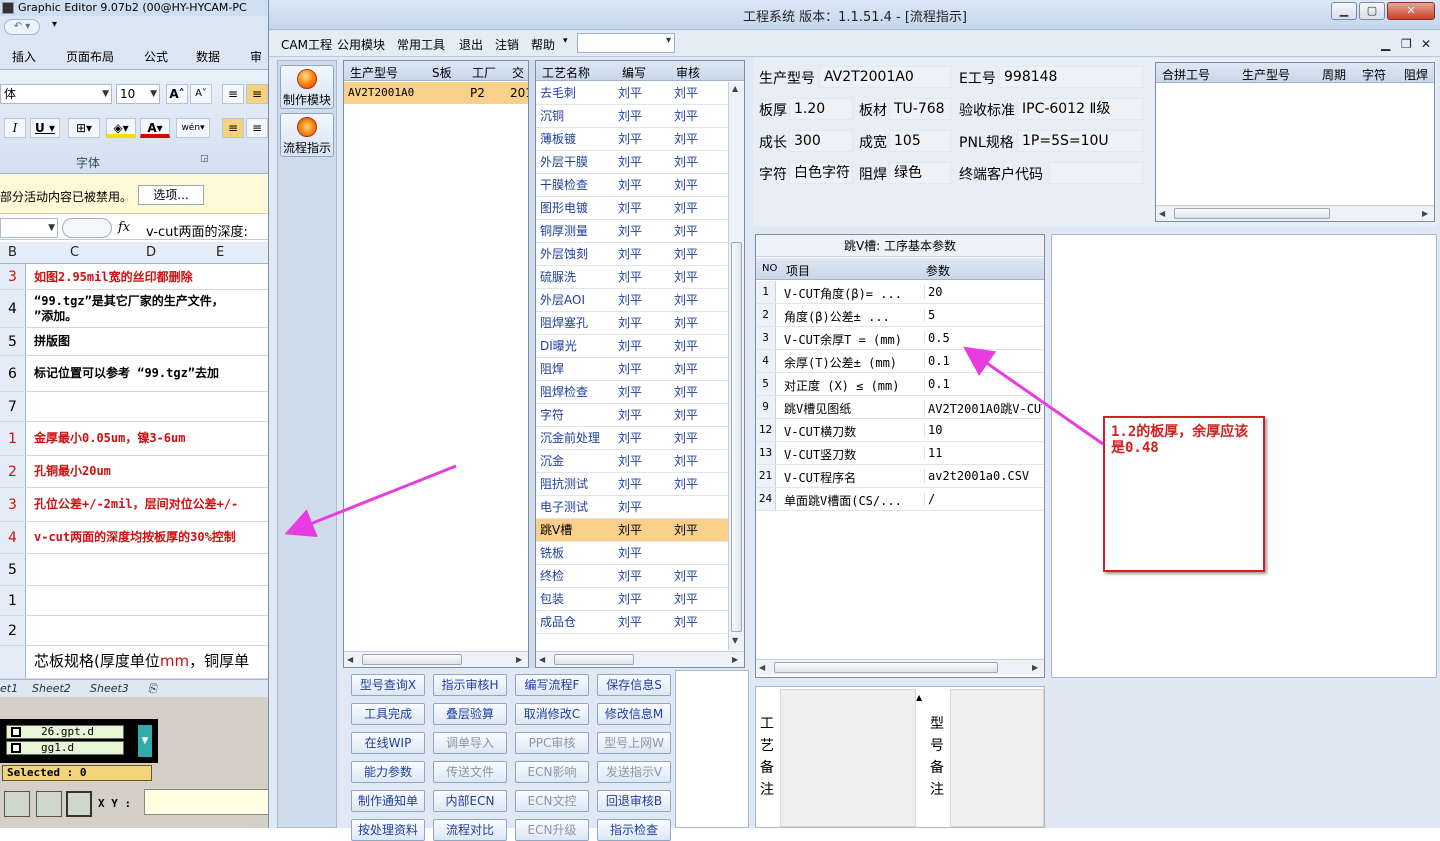 The image size is (1440, 841). Describe the element at coordinates (694, 442) in the screenshot. I see `annotation-arrows` at that location.